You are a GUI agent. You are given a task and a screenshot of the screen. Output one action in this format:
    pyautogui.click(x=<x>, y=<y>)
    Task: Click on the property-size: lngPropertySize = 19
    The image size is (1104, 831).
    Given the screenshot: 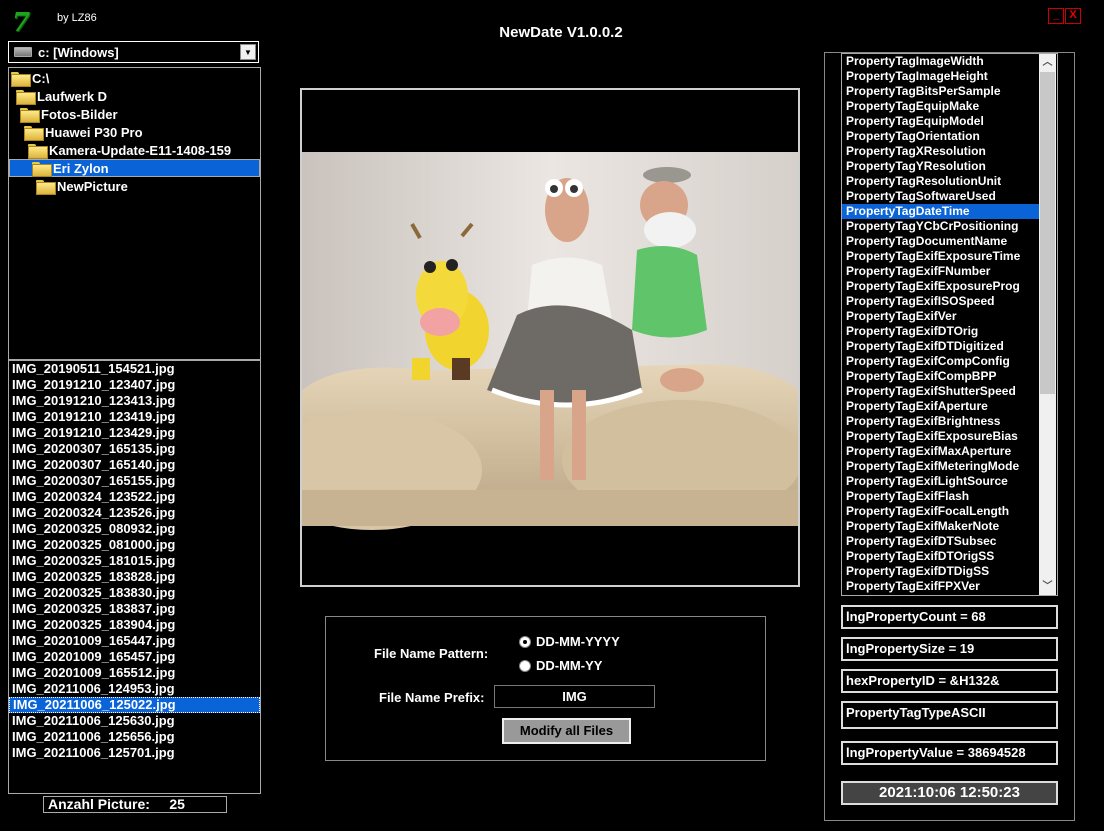 What is the action you would take?
    pyautogui.click(x=949, y=649)
    